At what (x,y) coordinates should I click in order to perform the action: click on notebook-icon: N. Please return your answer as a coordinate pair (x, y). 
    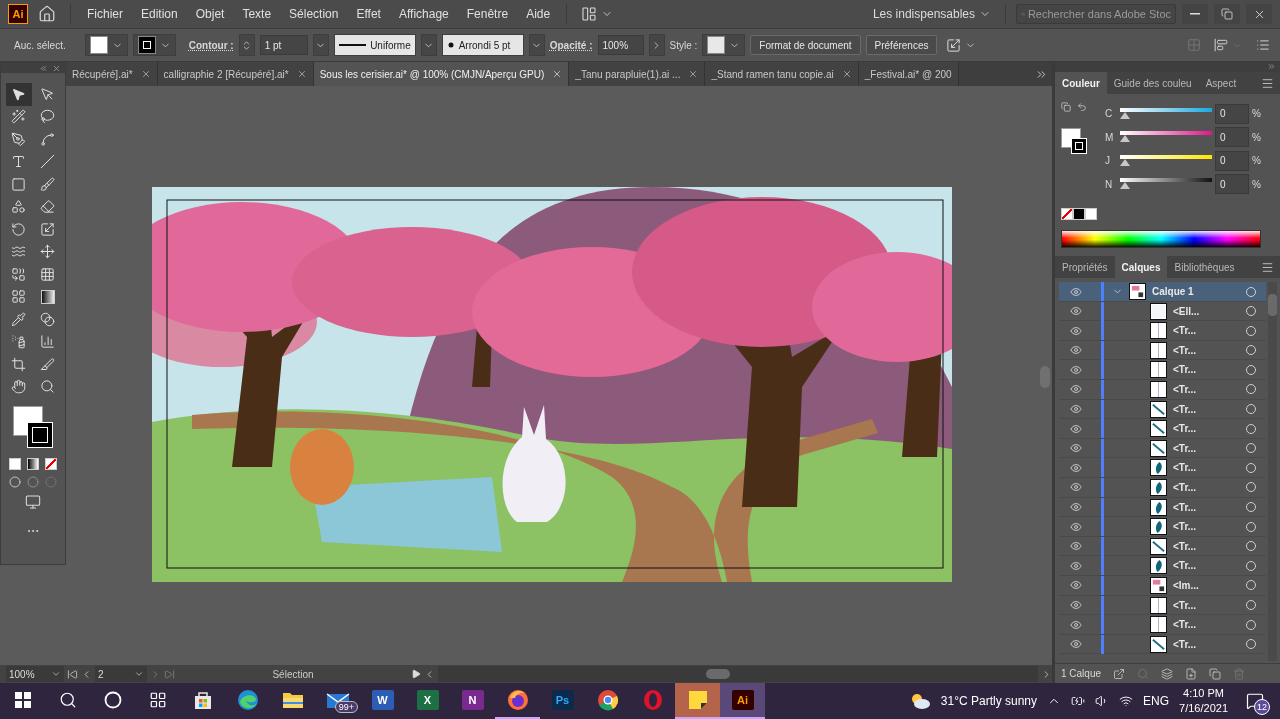
    Looking at the image, I should click on (472, 700).